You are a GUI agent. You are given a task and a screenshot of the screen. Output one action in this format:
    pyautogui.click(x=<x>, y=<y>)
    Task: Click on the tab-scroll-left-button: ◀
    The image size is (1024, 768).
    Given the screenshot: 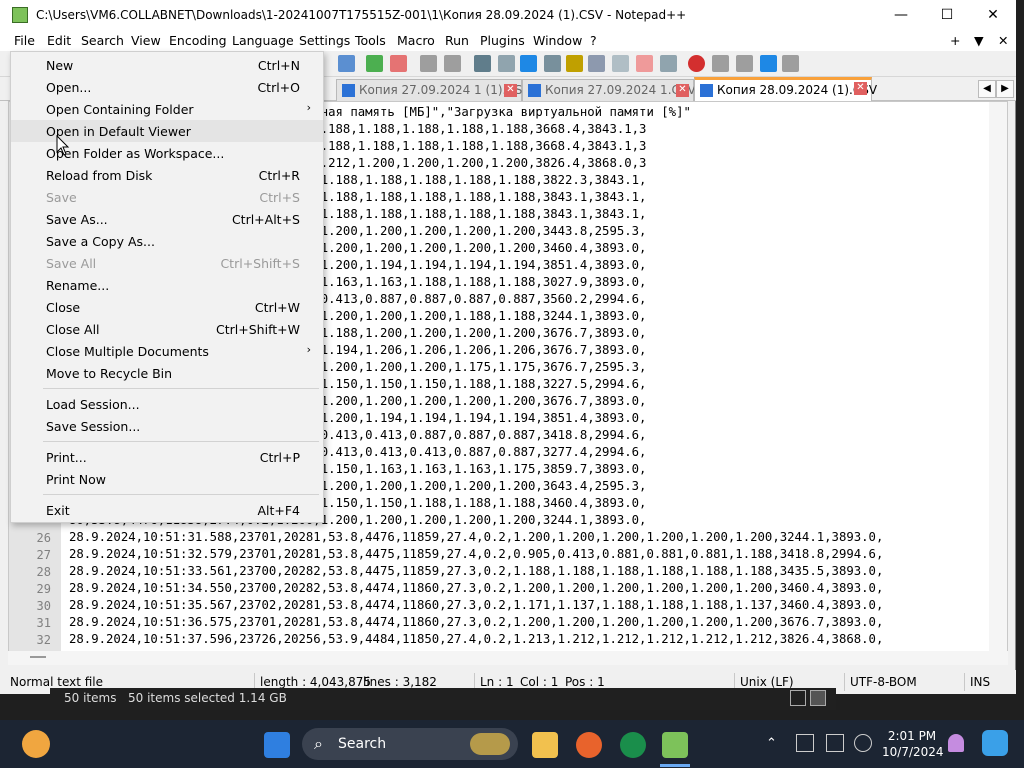 What is the action you would take?
    pyautogui.click(x=987, y=89)
    